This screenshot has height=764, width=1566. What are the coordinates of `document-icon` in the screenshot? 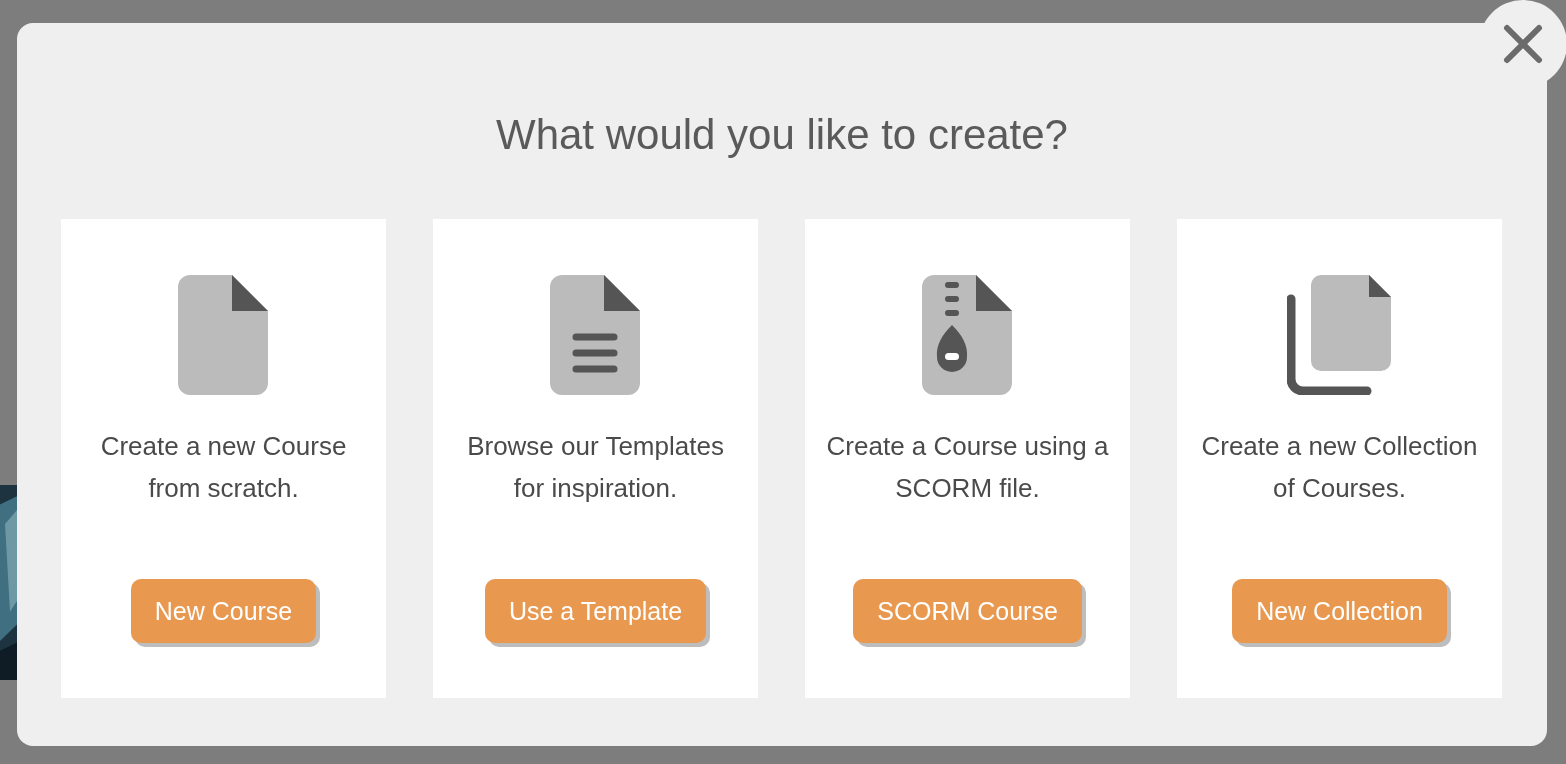 It's located at (595, 335).